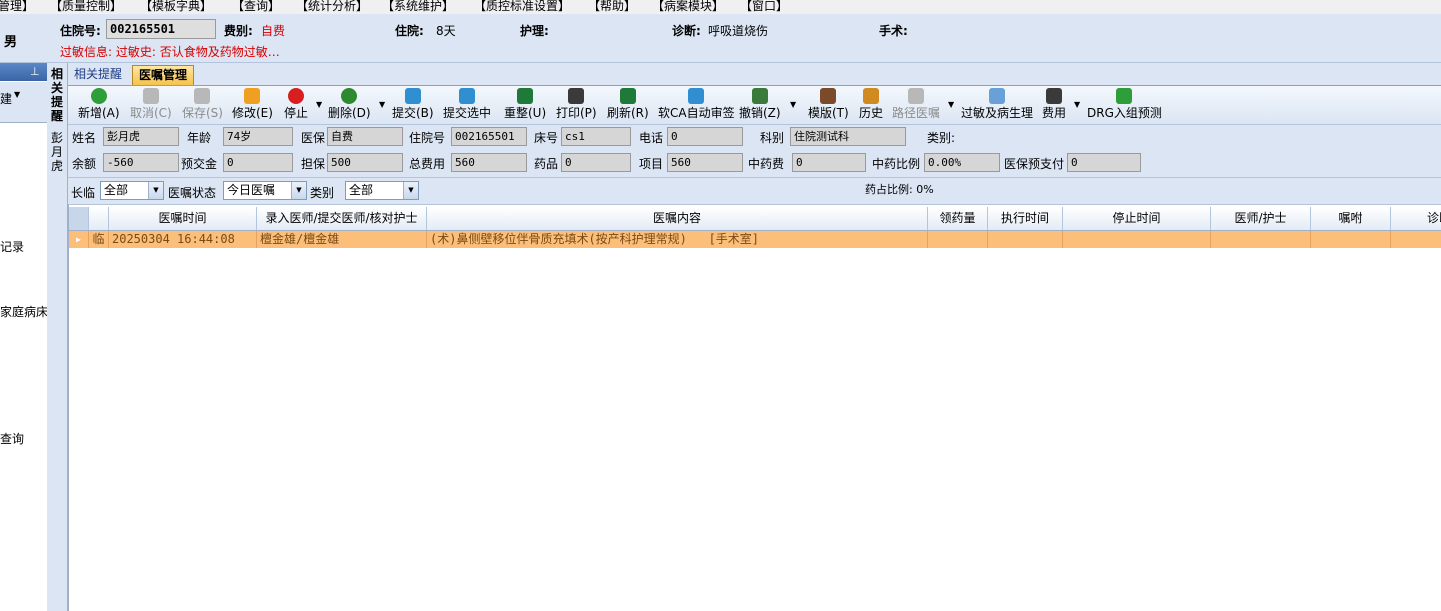 The image size is (1441, 611). I want to click on row-selector-arrow-icon: ▶, so click(79, 239).